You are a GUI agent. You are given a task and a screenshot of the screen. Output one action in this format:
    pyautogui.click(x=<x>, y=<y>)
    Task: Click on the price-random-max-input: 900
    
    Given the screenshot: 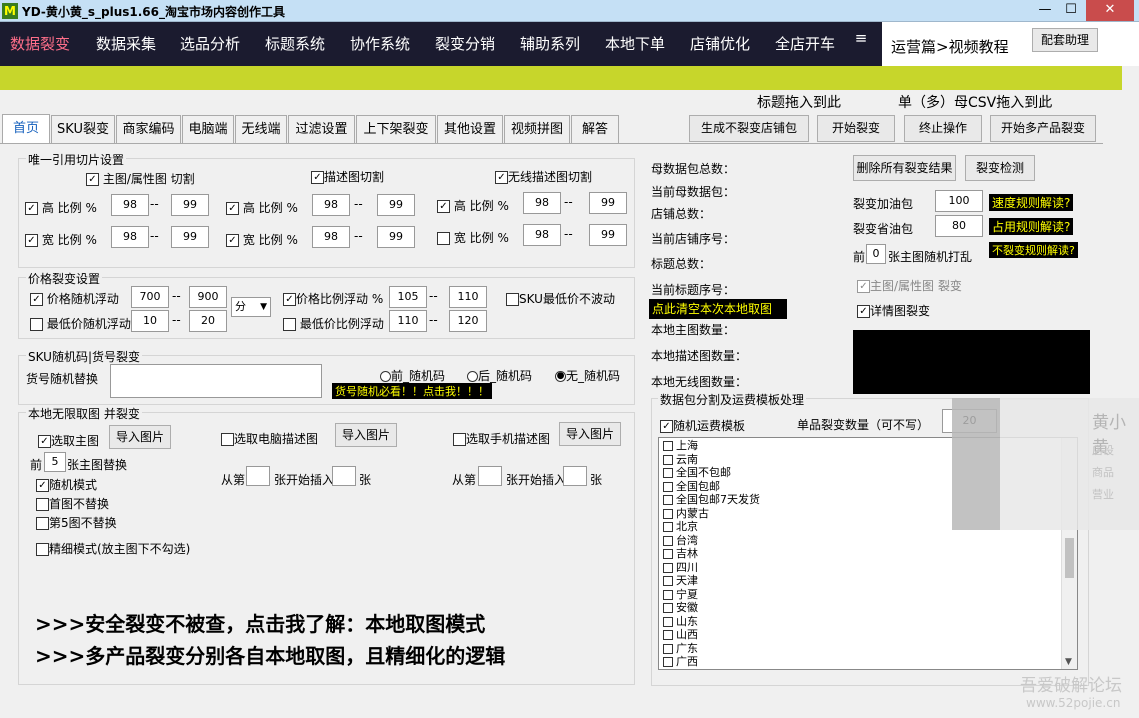 What is the action you would take?
    pyautogui.click(x=208, y=297)
    